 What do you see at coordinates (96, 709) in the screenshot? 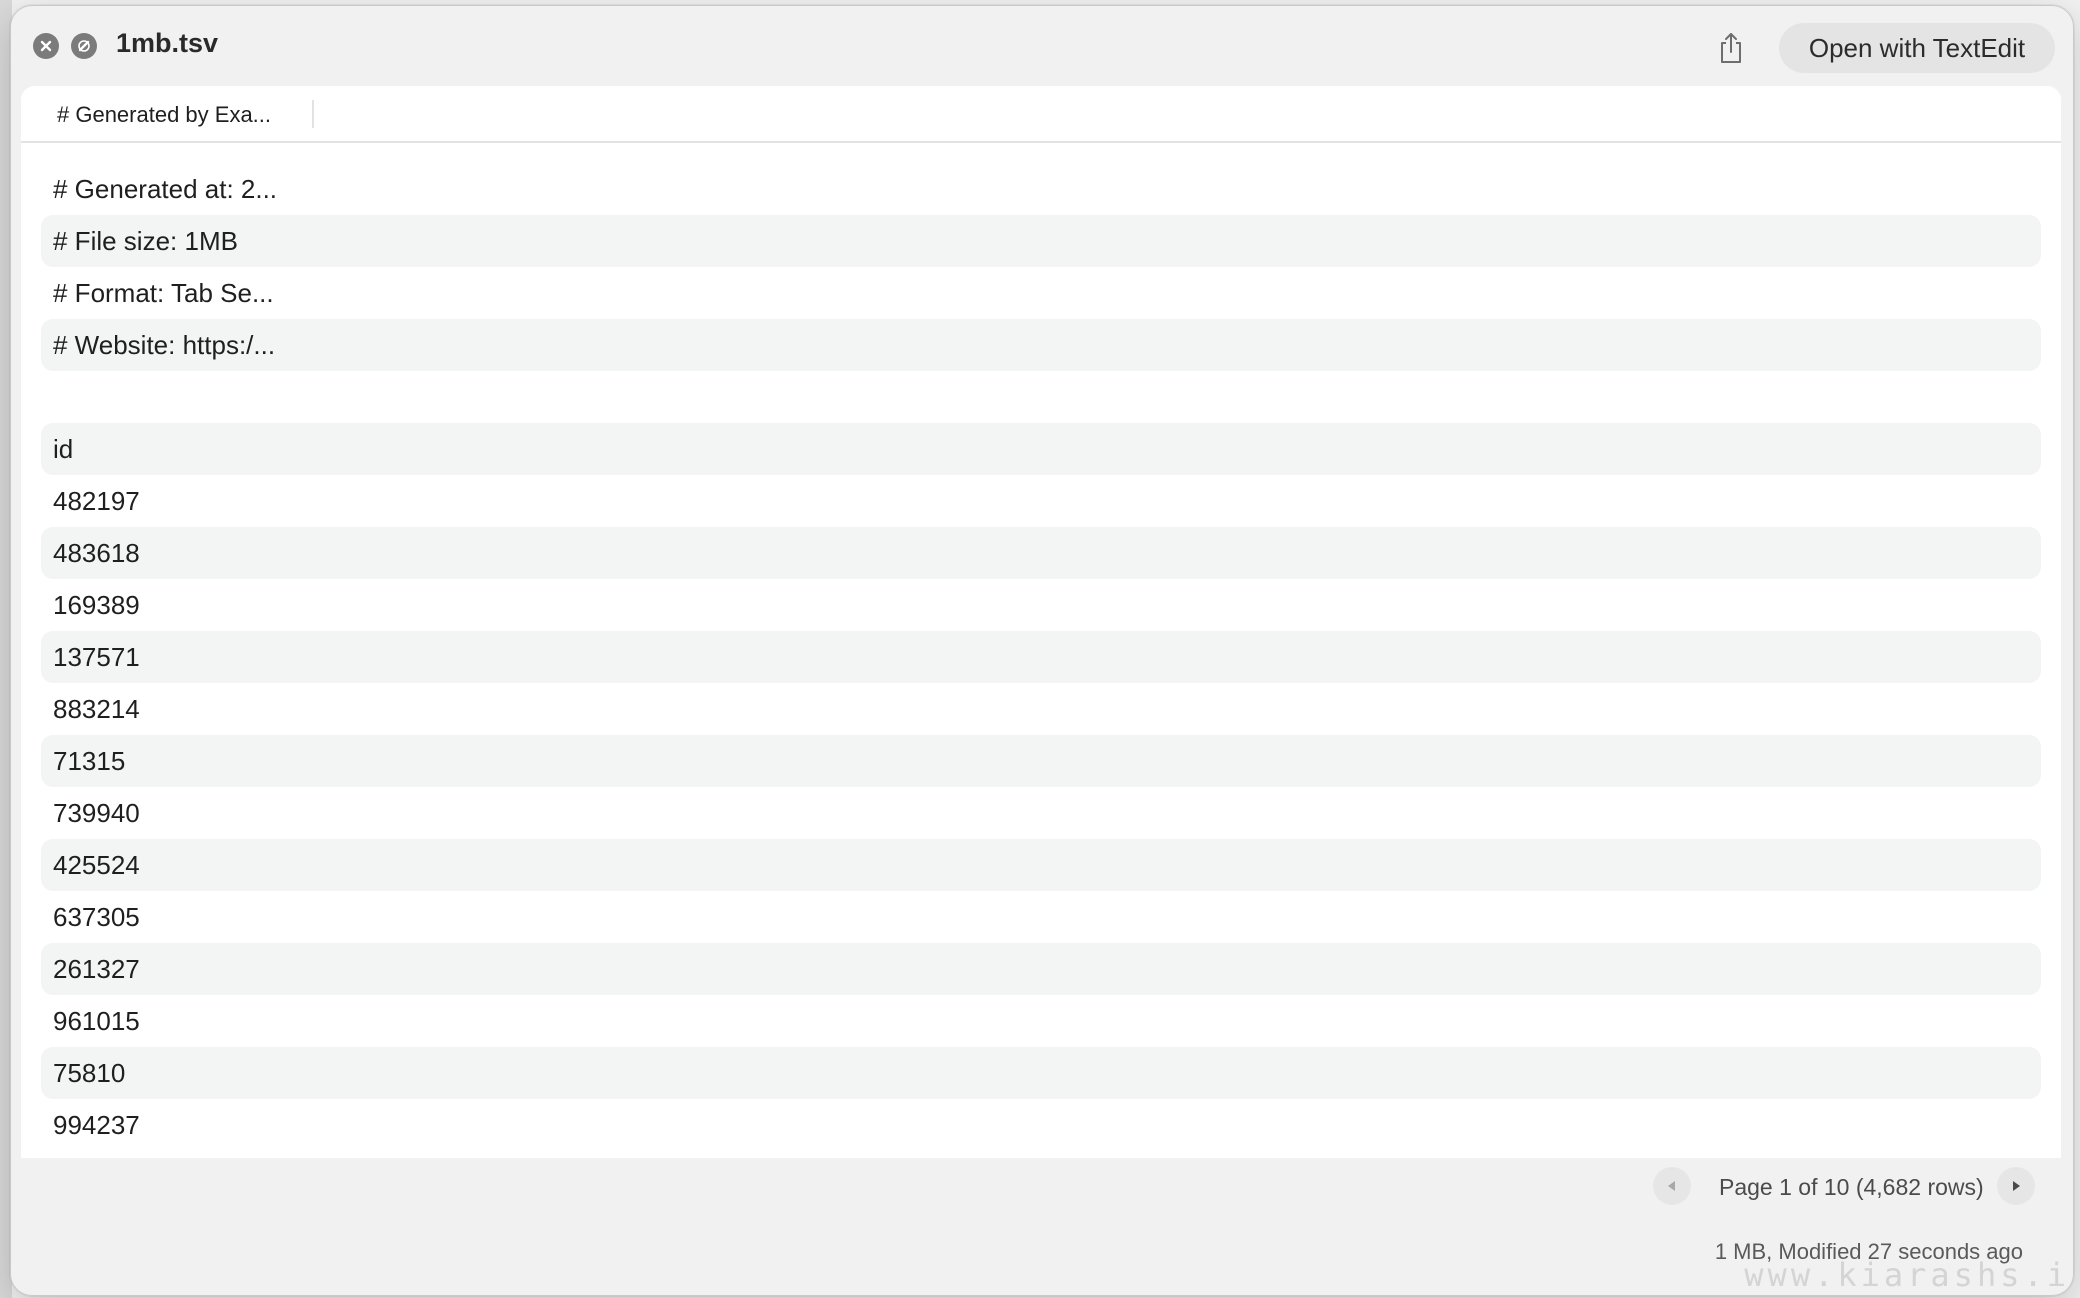
I see `table-row: 883214` at bounding box center [96, 709].